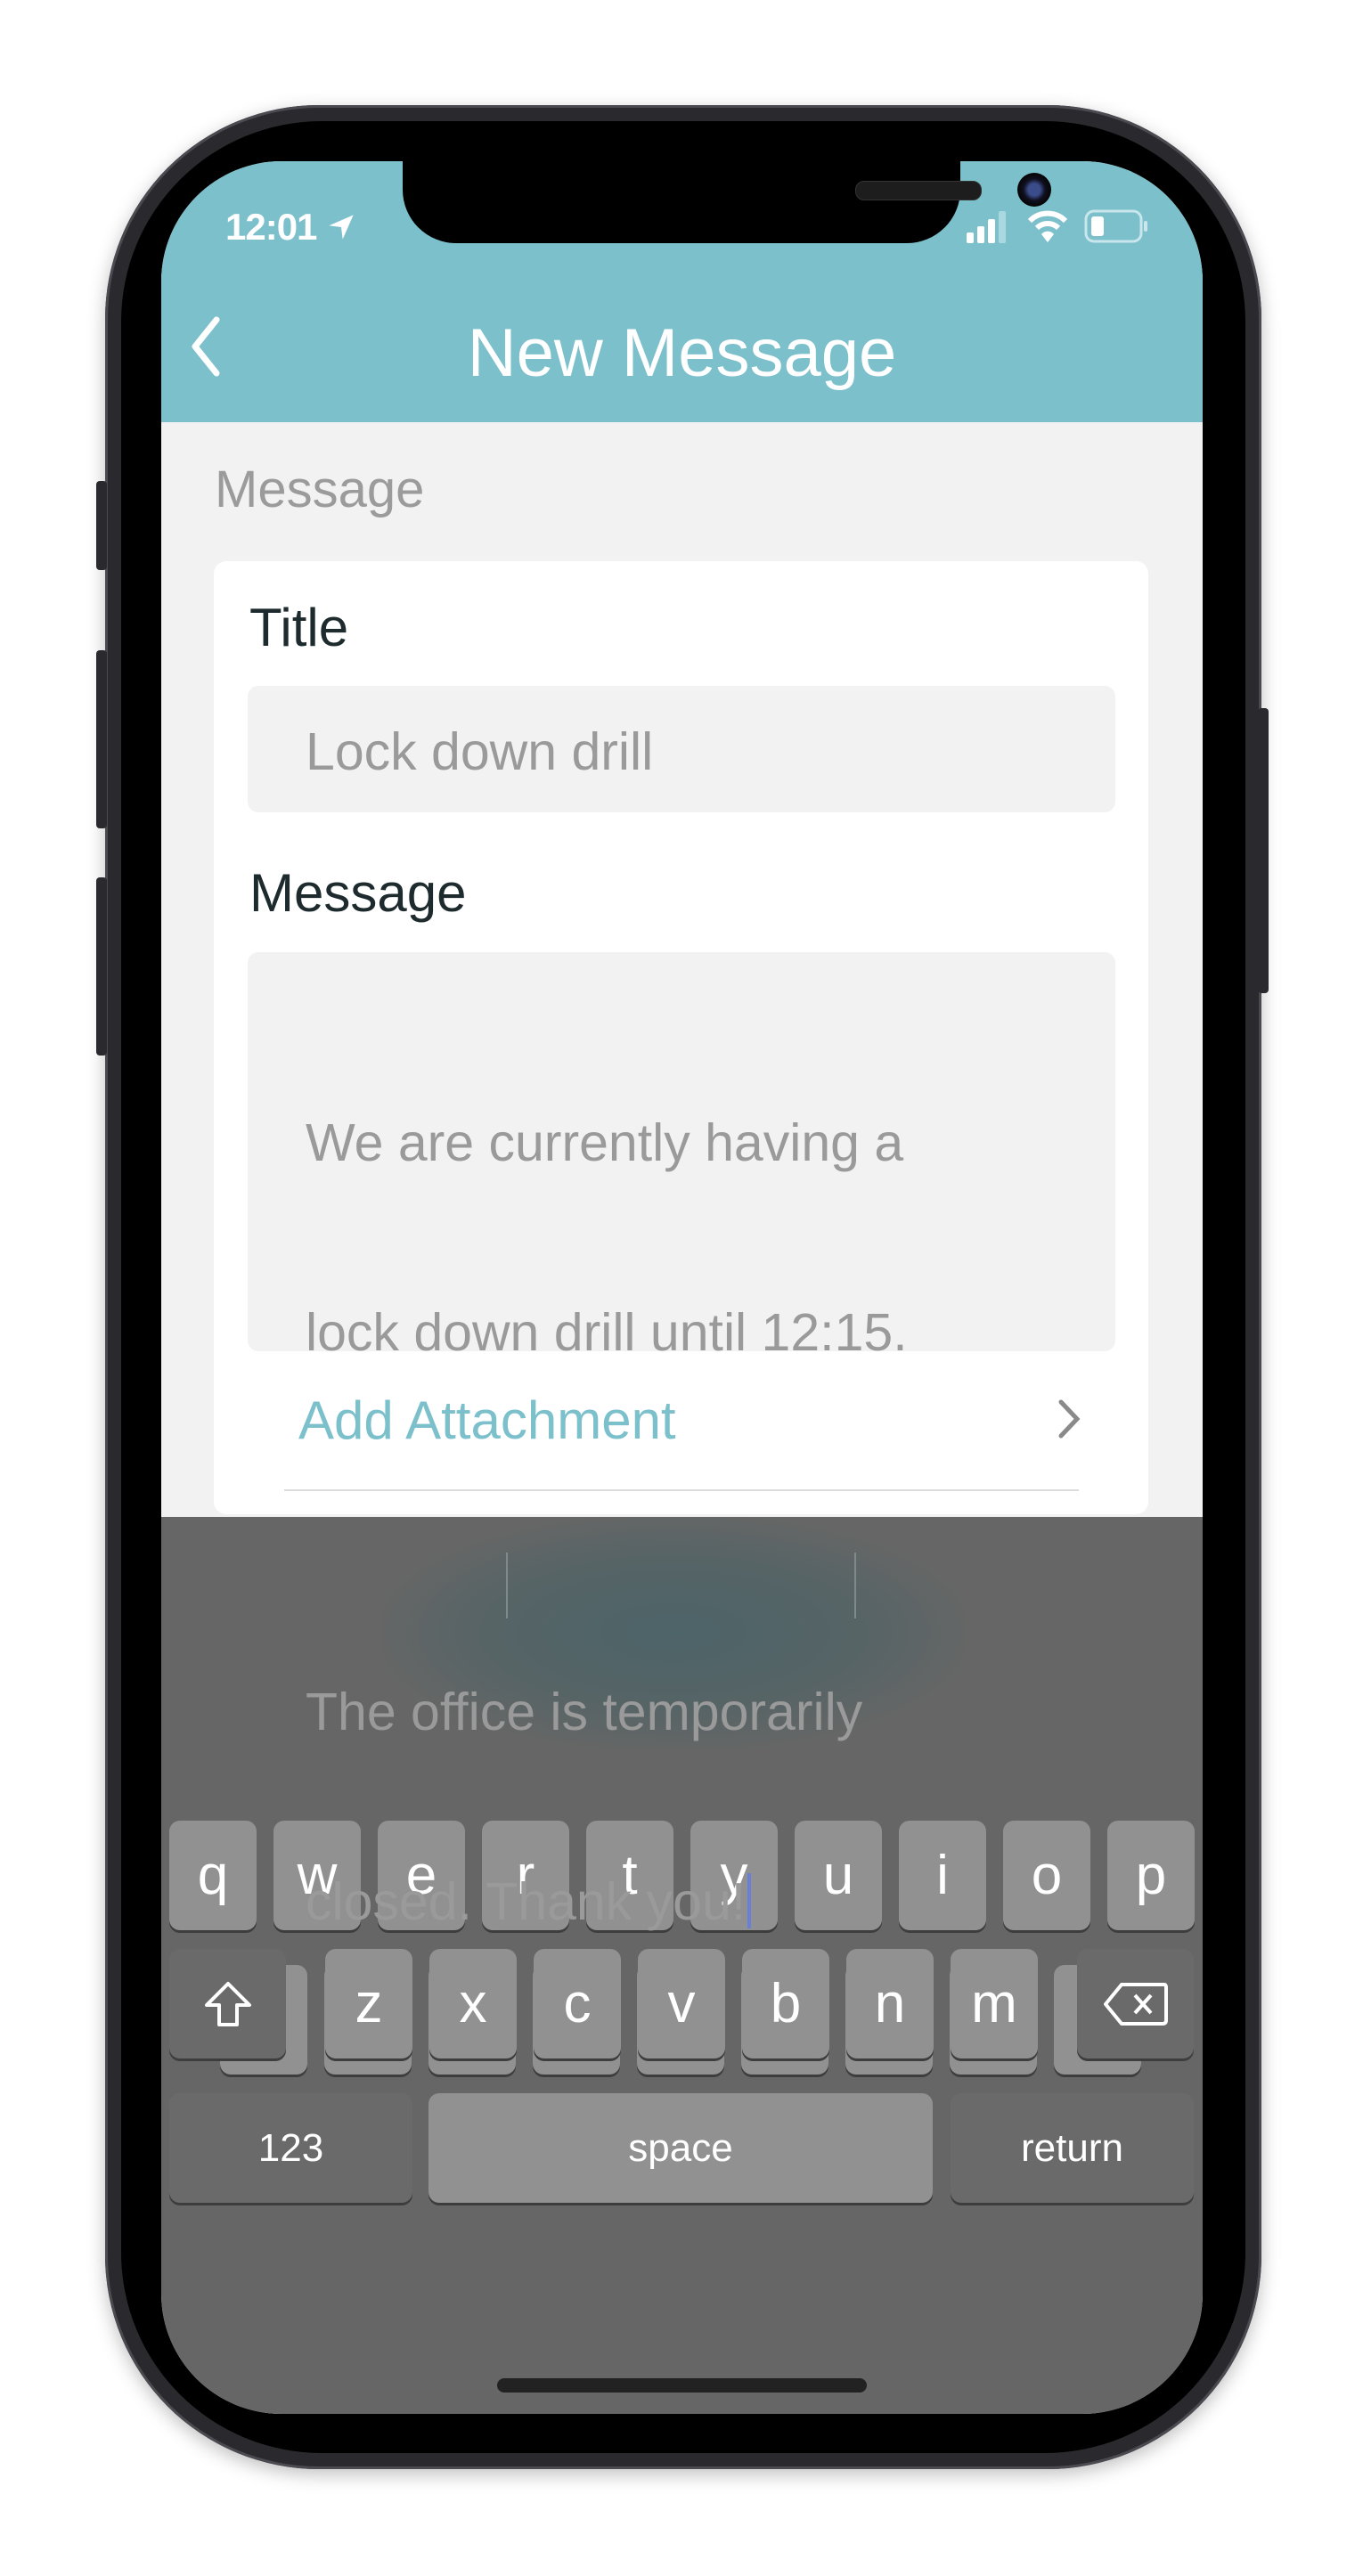 This screenshot has height=2576, width=1363. What do you see at coordinates (101, 967) in the screenshot?
I see `volume-down-button` at bounding box center [101, 967].